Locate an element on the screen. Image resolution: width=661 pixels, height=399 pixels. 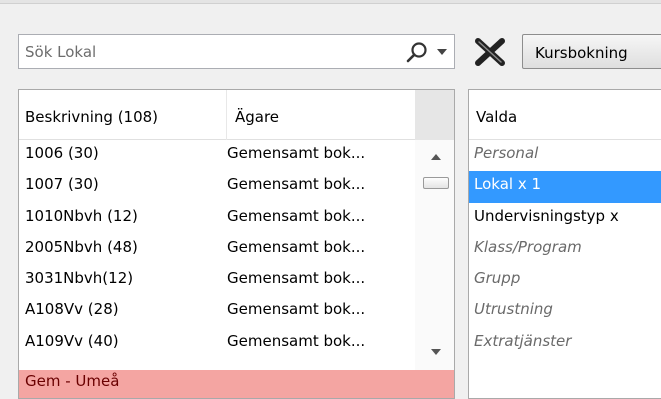
search-input is located at coordinates (205, 51).